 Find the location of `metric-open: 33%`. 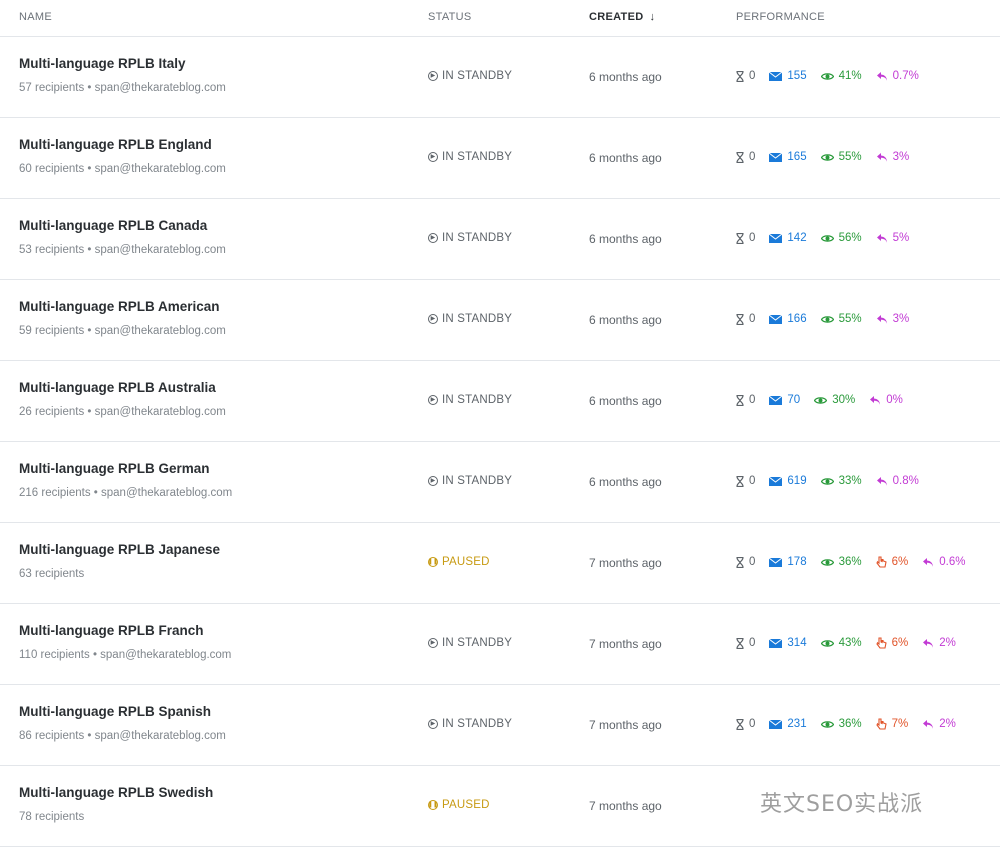

metric-open: 33% is located at coordinates (841, 481).